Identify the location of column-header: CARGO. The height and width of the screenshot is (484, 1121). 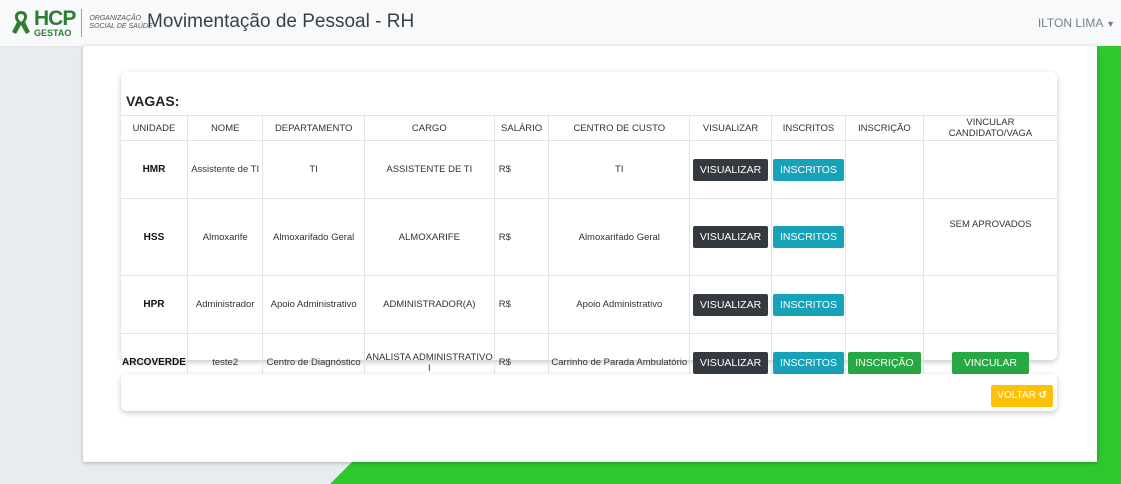
(429, 128).